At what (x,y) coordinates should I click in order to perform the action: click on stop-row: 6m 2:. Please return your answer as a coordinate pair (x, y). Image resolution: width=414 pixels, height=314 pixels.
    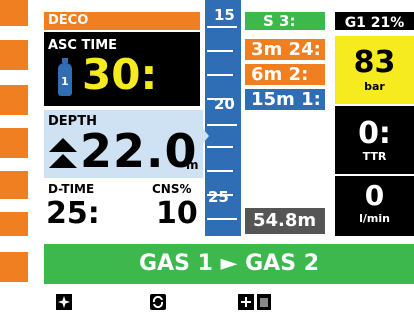
    Looking at the image, I should click on (285, 74).